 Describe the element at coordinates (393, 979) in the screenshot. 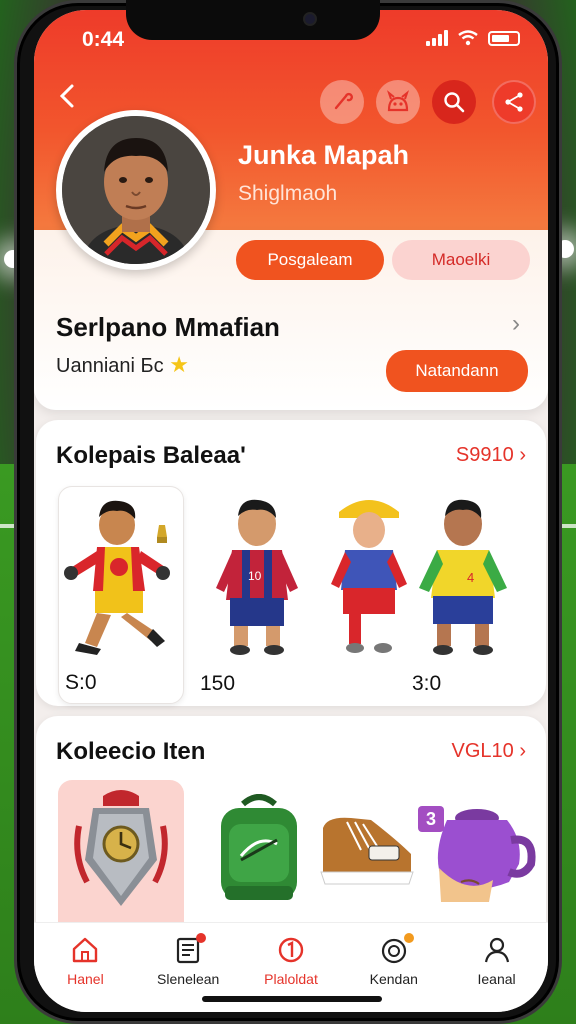

I see `nav-label: Kendan` at that location.